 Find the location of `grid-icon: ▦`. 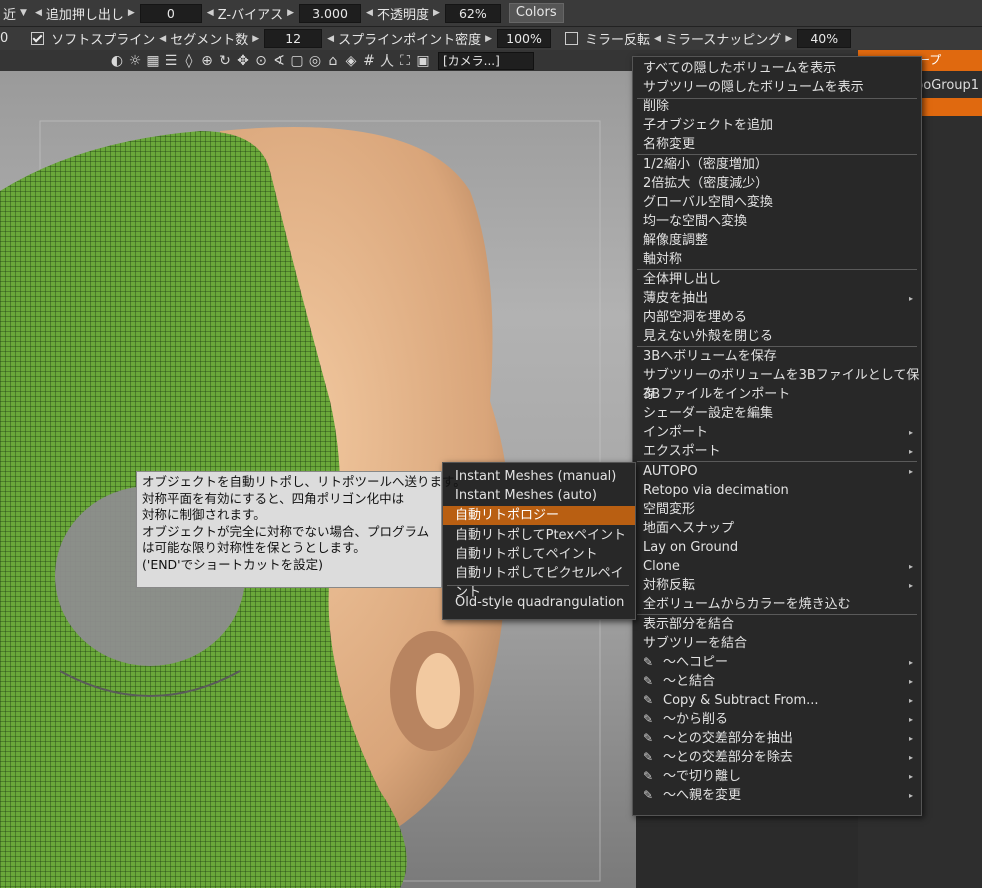

grid-icon: ▦ is located at coordinates (153, 61).